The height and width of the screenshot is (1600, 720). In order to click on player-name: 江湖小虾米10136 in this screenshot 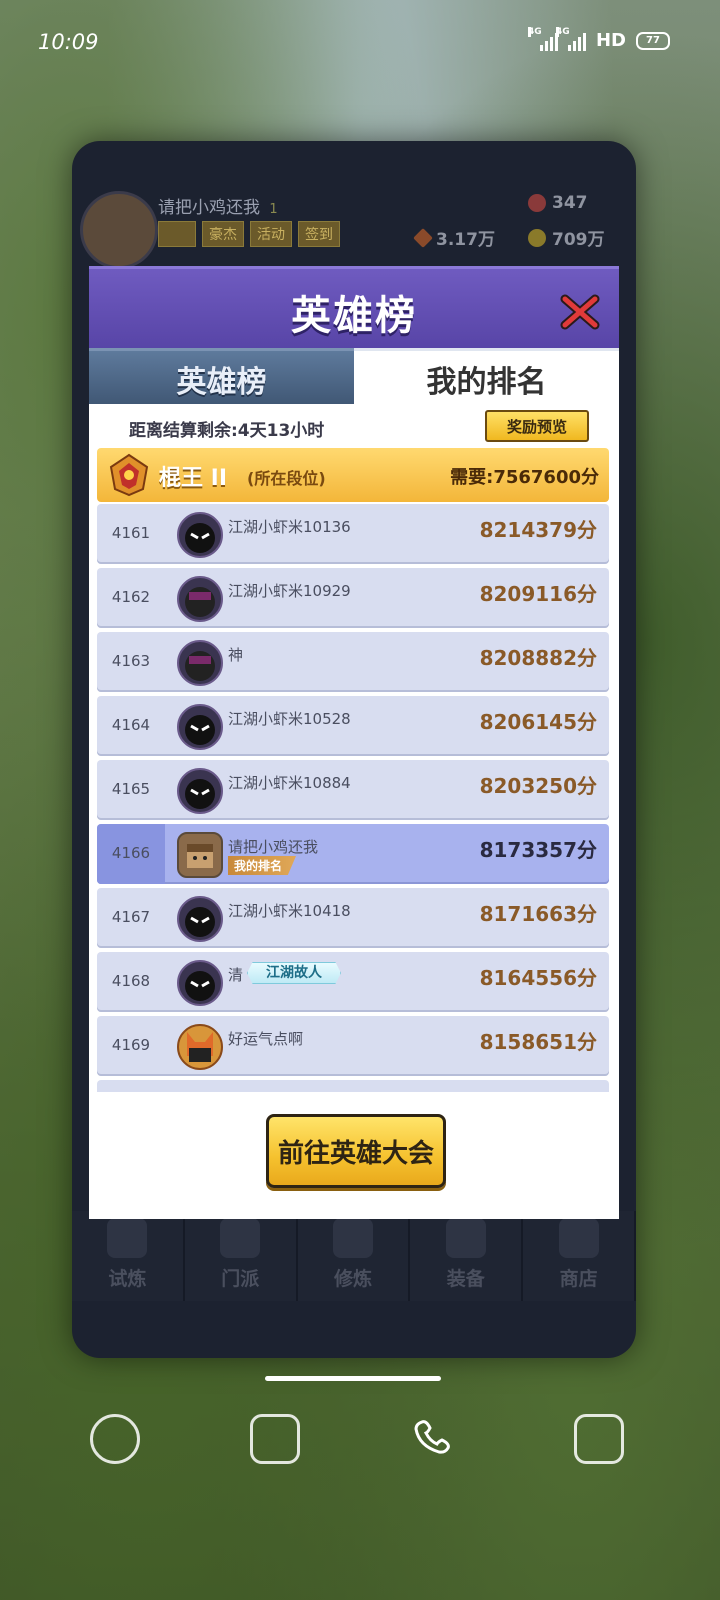, I will do `click(289, 527)`.